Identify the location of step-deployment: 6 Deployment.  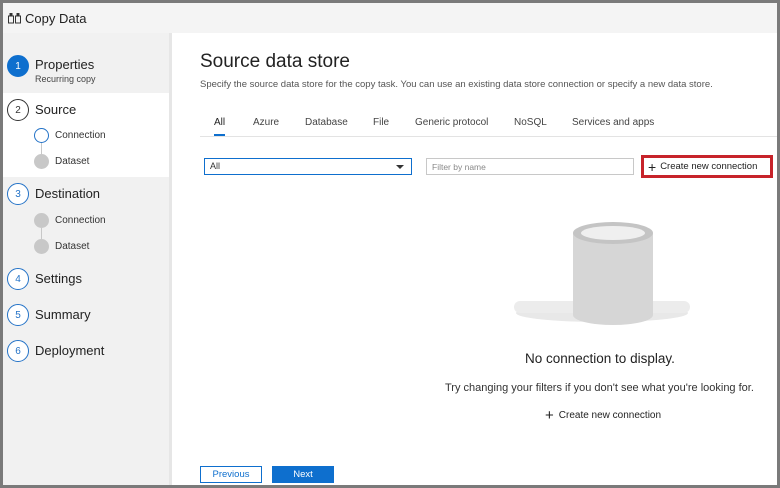
(86, 351).